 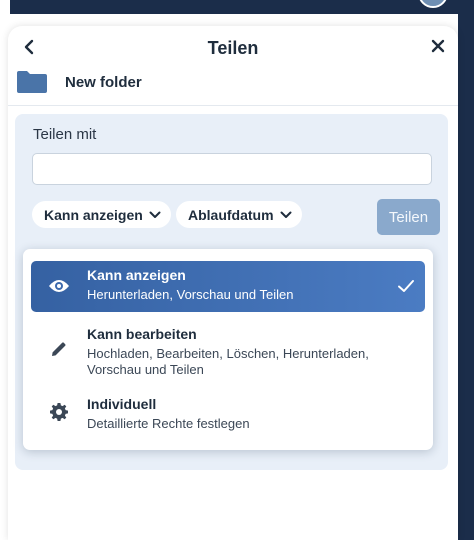 I want to click on option-description: Detaillierte Rechte festlegen, so click(x=168, y=423).